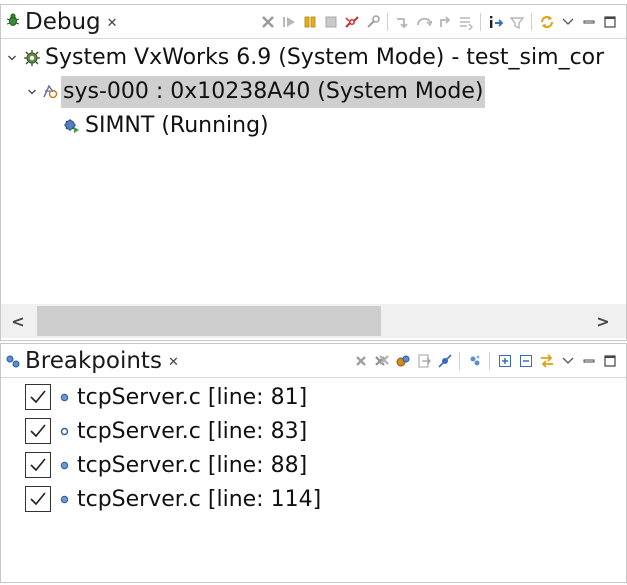  What do you see at coordinates (268, 22) in the screenshot?
I see `remove-all-terminated-icon` at bounding box center [268, 22].